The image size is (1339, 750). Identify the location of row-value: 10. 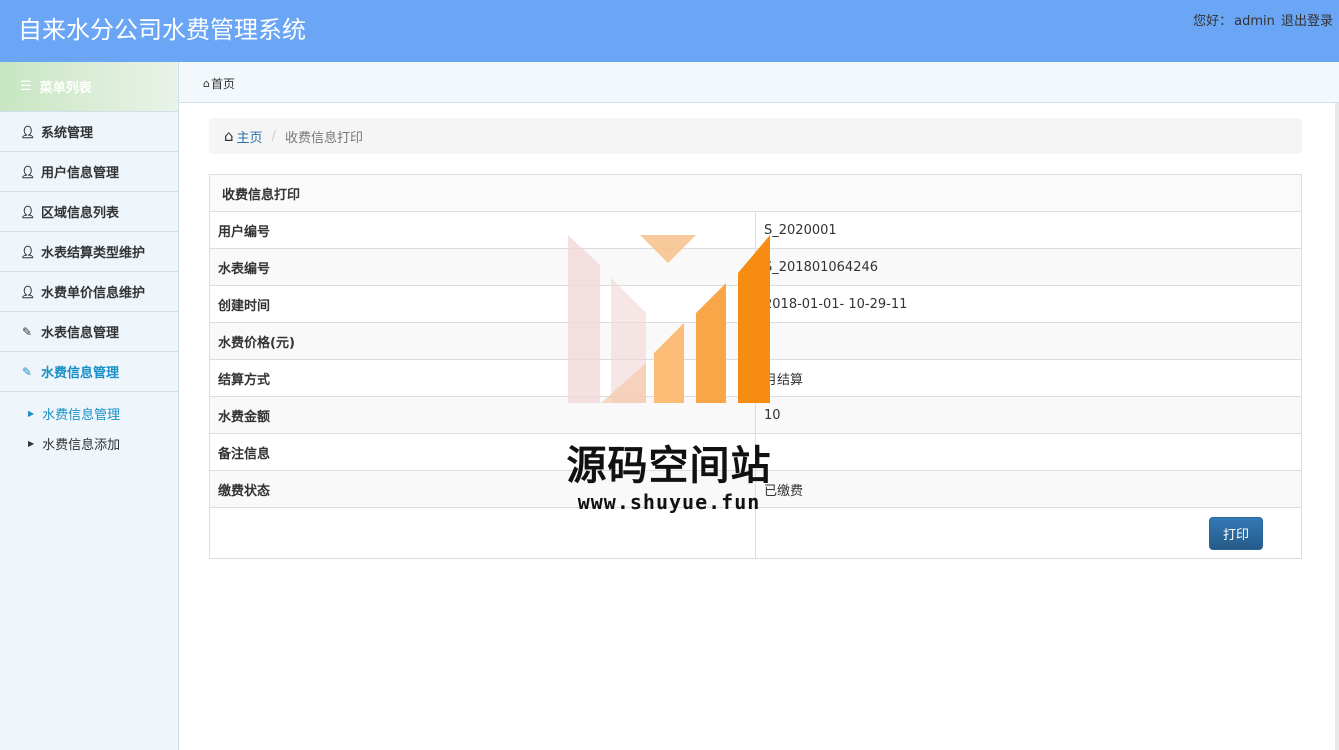
(1028, 415).